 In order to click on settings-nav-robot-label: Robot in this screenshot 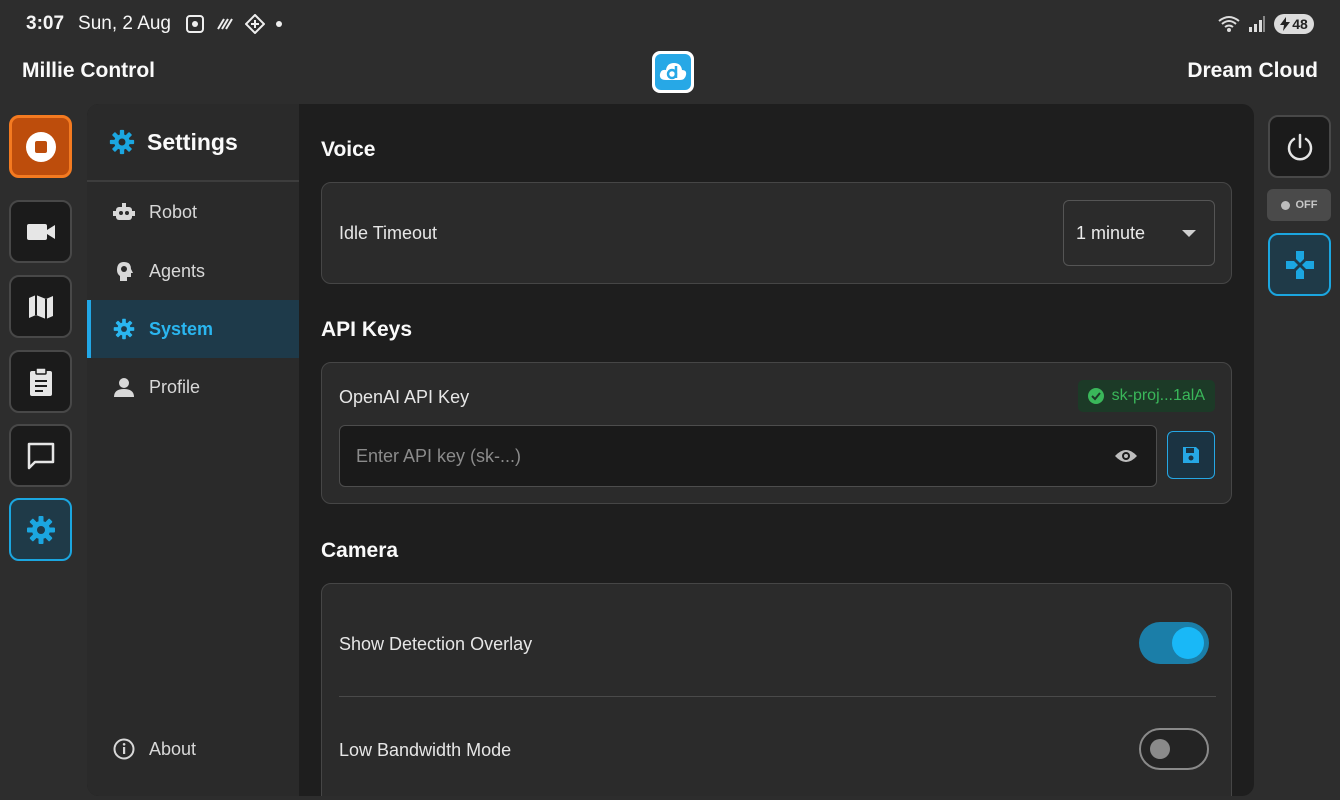, I will do `click(173, 211)`.